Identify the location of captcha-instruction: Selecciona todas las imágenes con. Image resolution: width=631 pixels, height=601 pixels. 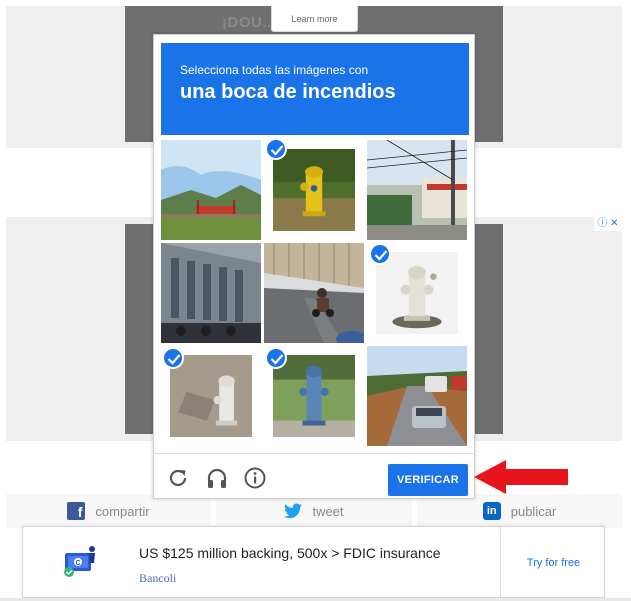
(274, 70).